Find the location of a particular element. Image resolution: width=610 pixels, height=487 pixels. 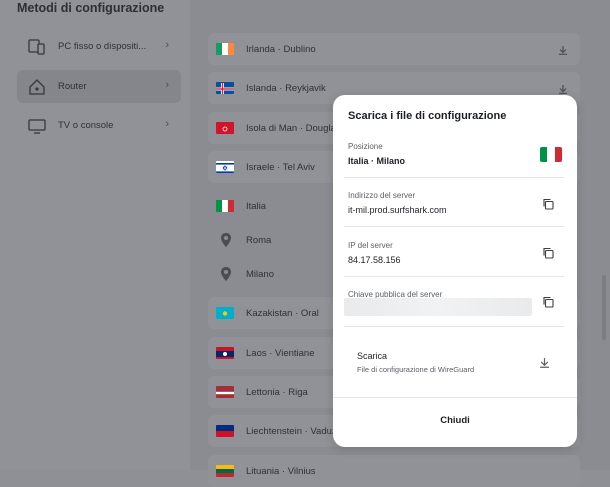

public-key-value-redacted is located at coordinates (438, 307).